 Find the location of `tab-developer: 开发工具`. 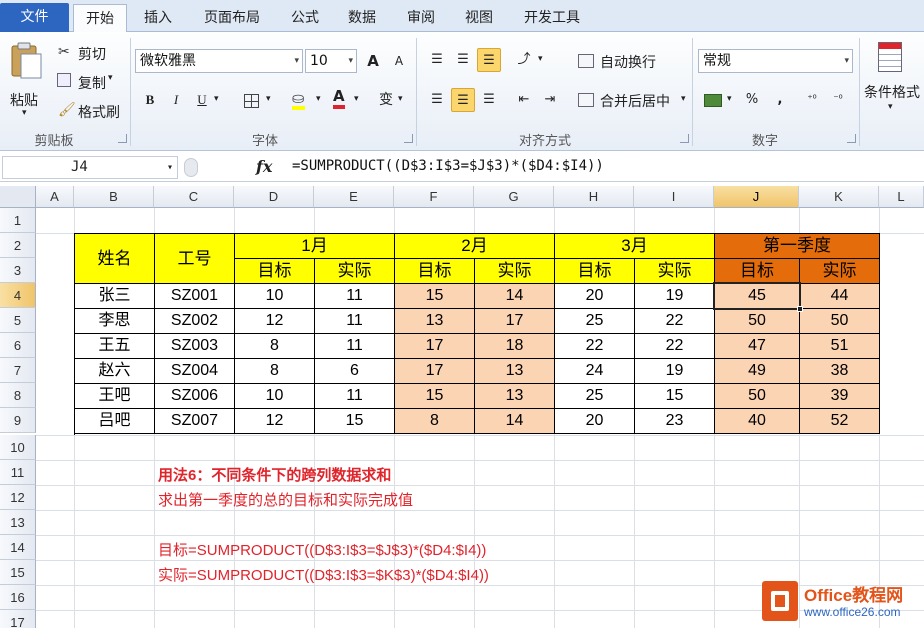

tab-developer: 开发工具 is located at coordinates (552, 18).